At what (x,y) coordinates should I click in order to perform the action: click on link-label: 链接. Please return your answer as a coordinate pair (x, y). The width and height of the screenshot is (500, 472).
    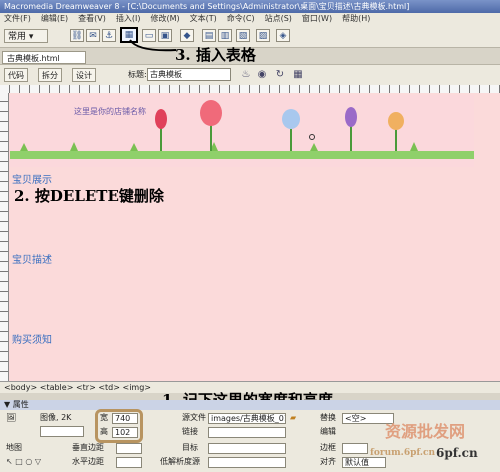
    Looking at the image, I should click on (190, 431).